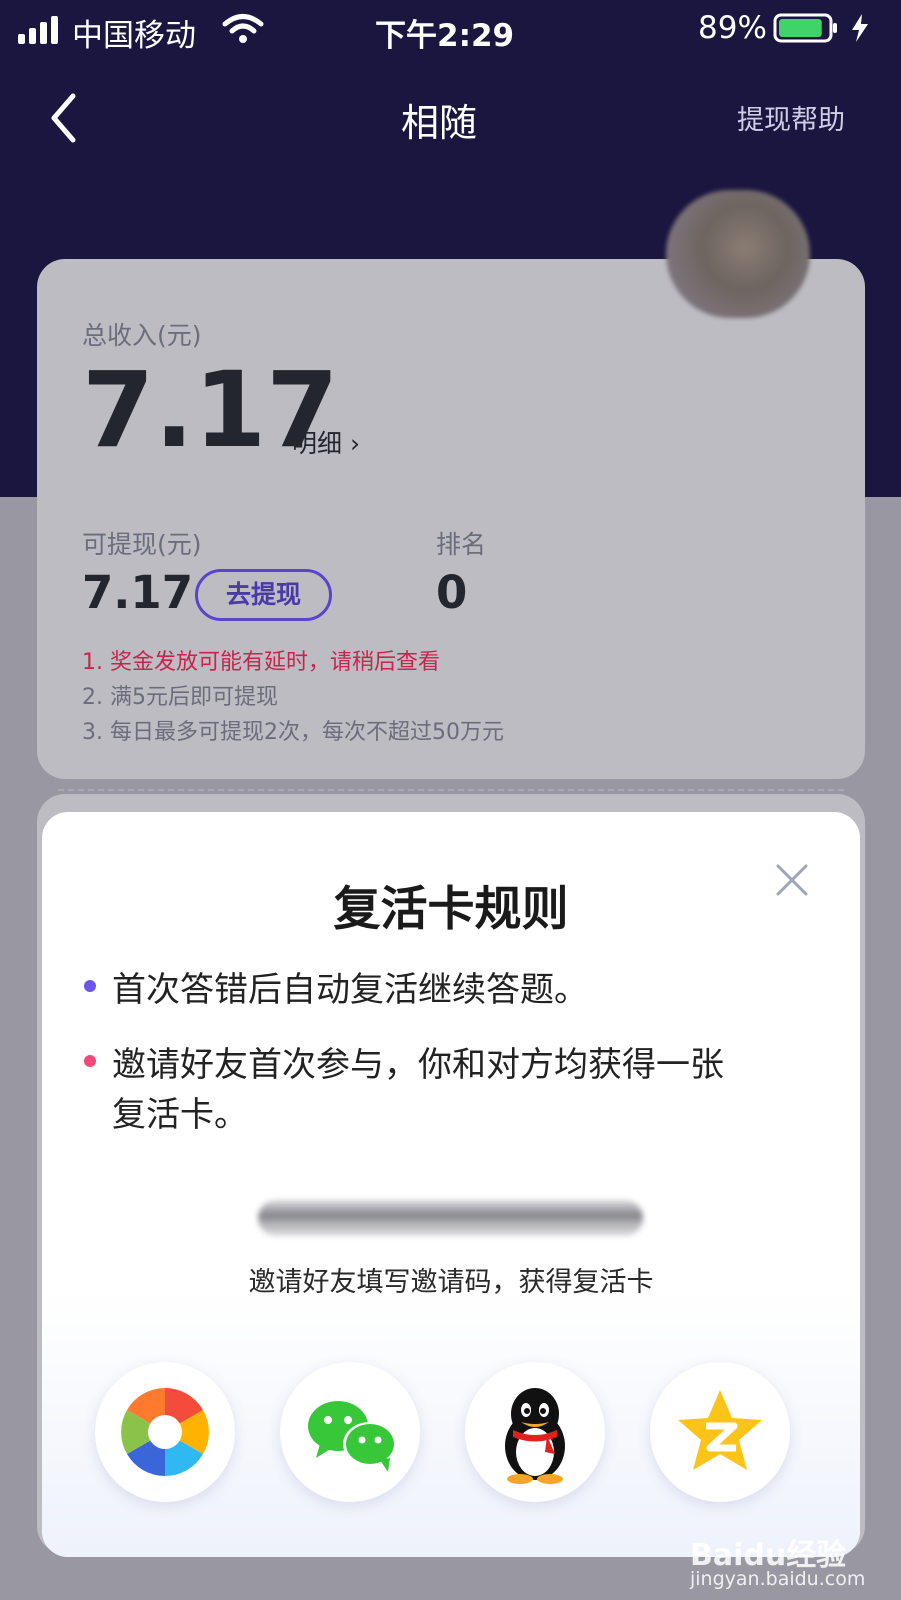  What do you see at coordinates (243, 28) in the screenshot?
I see `wifi-icon` at bounding box center [243, 28].